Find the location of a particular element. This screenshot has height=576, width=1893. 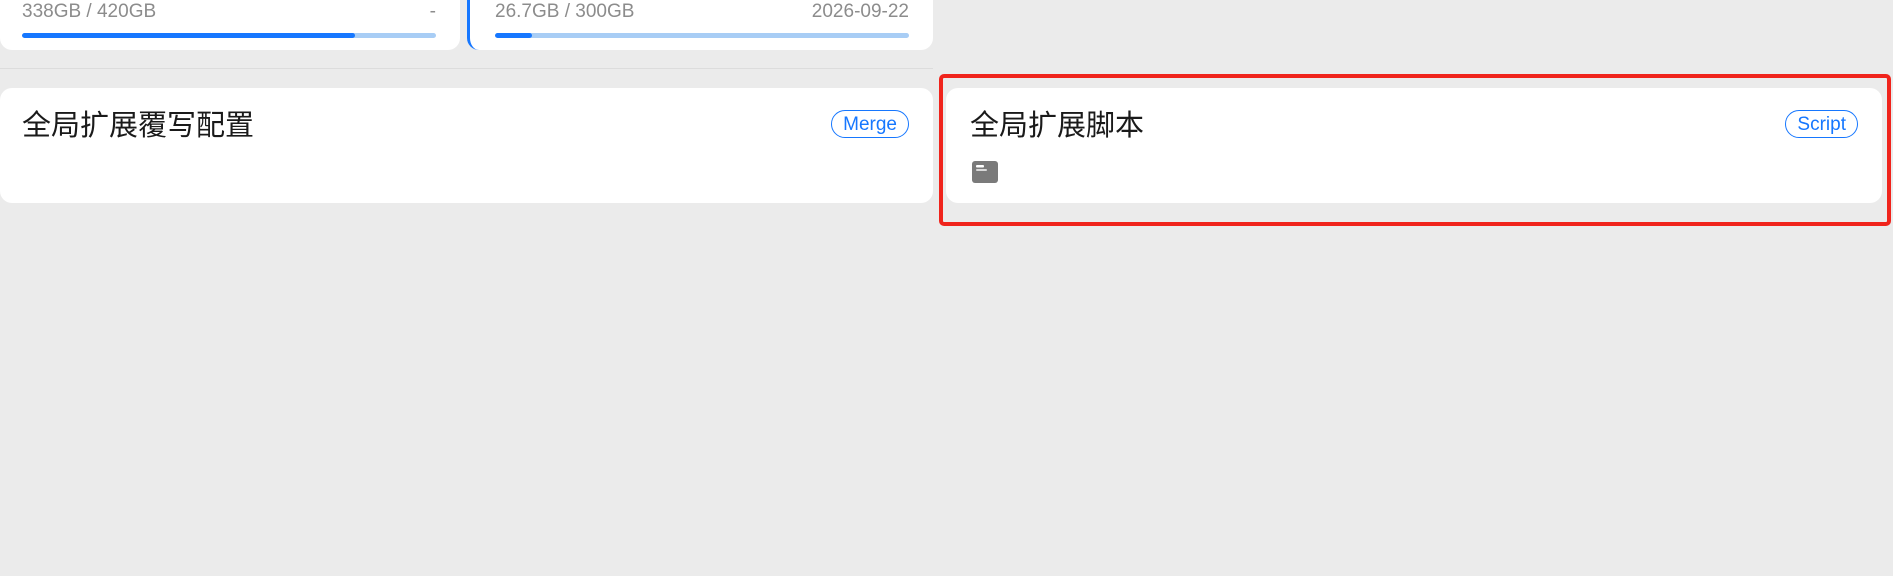

traffic-usage: 26.7GB / 300GB is located at coordinates (565, 11).